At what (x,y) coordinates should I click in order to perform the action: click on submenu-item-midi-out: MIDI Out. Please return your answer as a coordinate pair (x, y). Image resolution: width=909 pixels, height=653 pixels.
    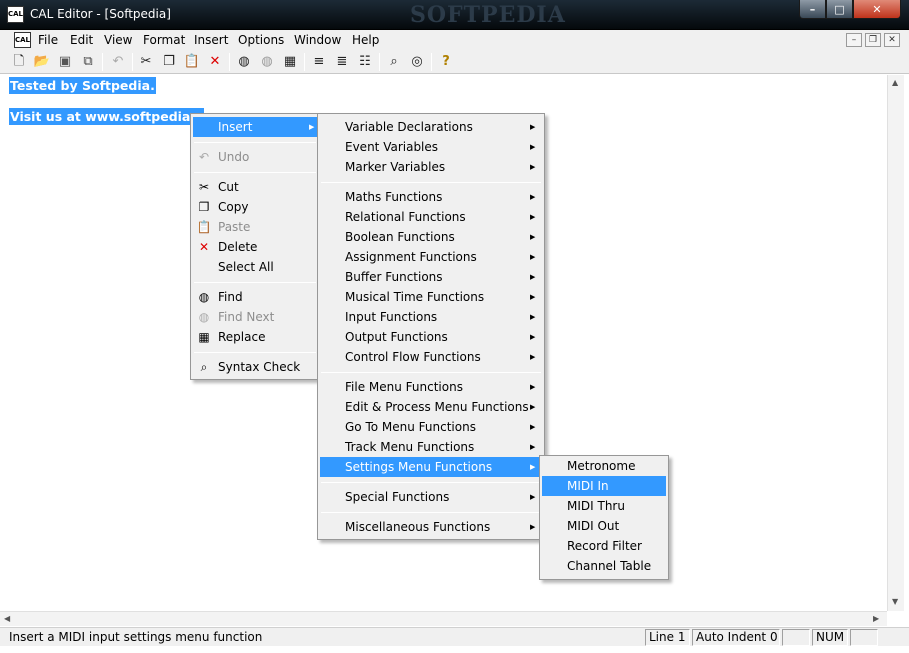
    Looking at the image, I should click on (604, 526).